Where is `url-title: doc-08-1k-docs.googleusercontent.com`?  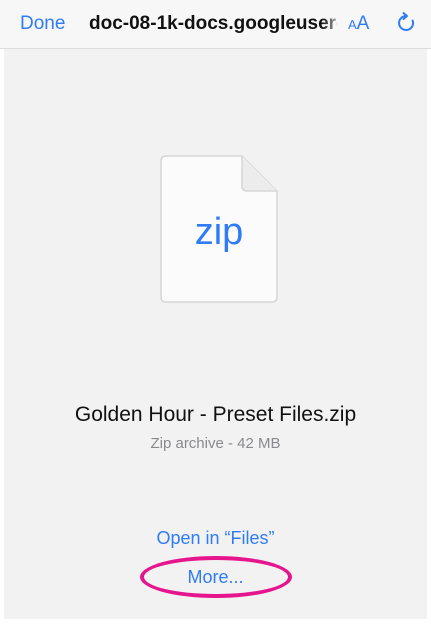 url-title: doc-08-1k-docs.googleusercontent.com is located at coordinates (213, 24).